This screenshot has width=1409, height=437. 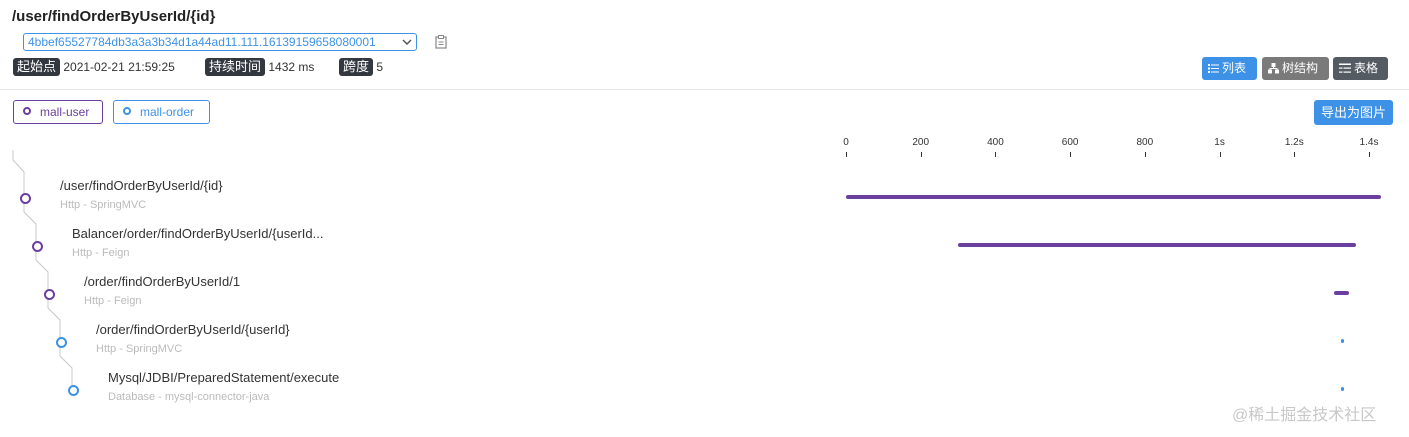 I want to click on view-list-label: 列表, so click(x=1234, y=68).